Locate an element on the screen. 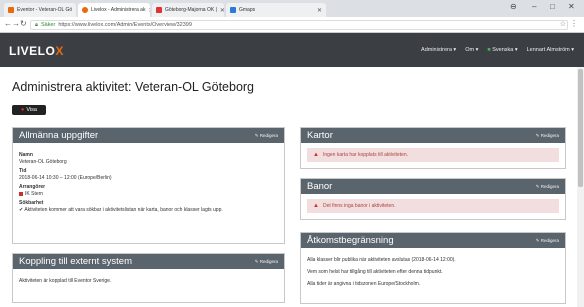 The height and width of the screenshot is (307, 584). external-panel-header: Koppling till externt system ✎ Redigera is located at coordinates (148, 261).